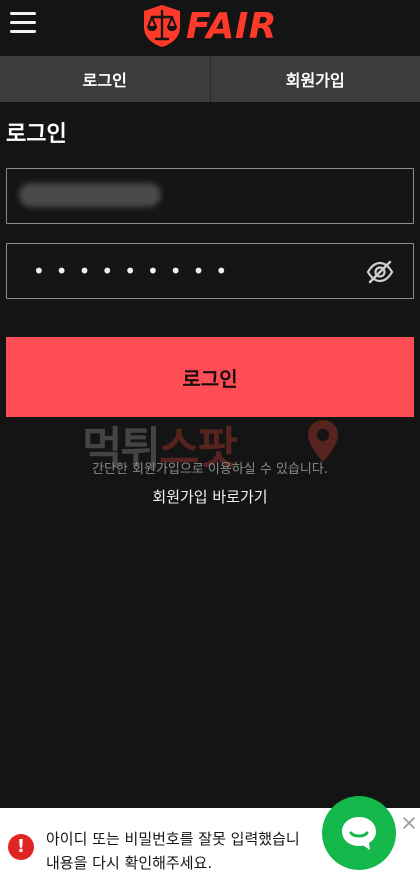  I want to click on logo: FAIR, so click(208, 26).